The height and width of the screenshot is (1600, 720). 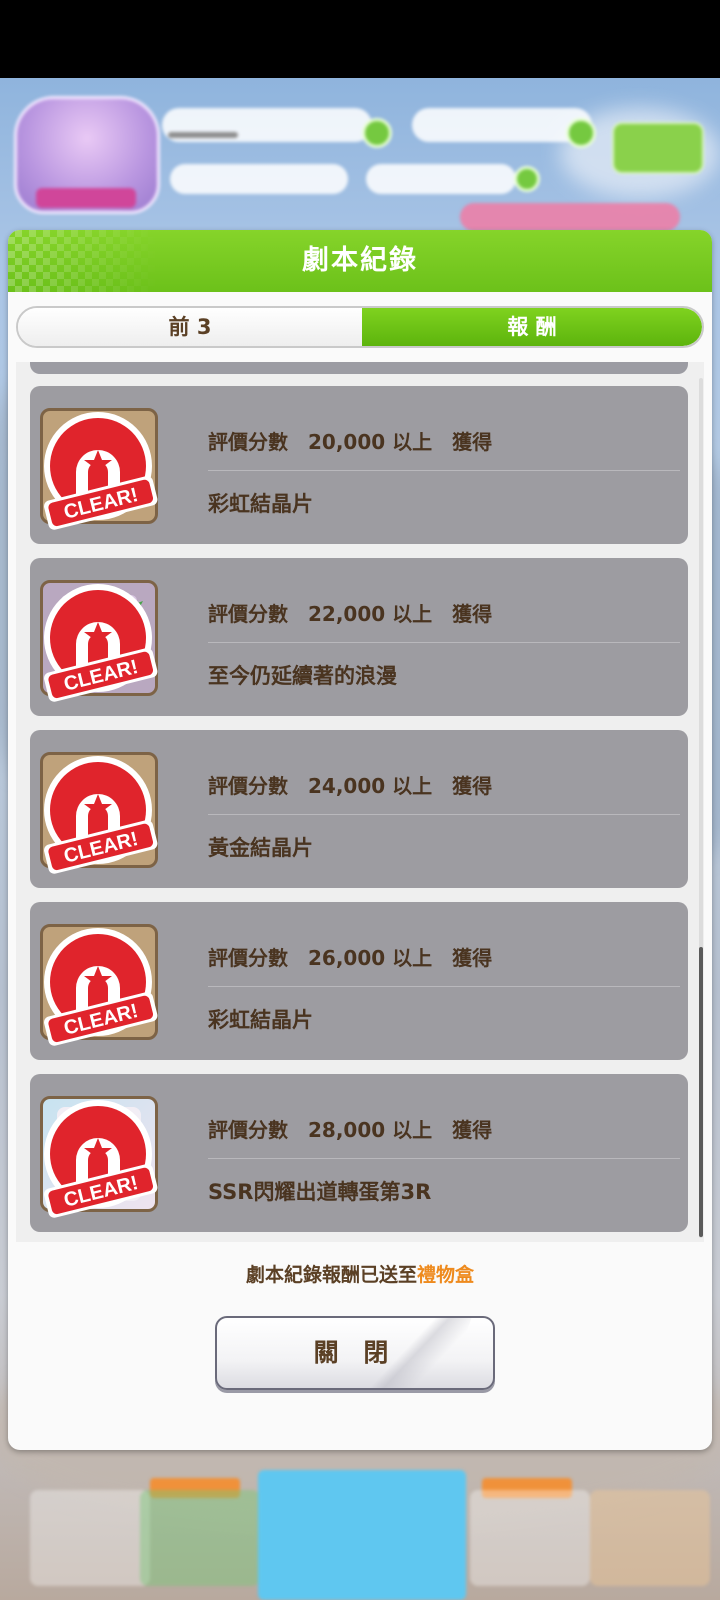 What do you see at coordinates (190, 327) in the screenshot?
I see `tab-top3: 前 3` at bounding box center [190, 327].